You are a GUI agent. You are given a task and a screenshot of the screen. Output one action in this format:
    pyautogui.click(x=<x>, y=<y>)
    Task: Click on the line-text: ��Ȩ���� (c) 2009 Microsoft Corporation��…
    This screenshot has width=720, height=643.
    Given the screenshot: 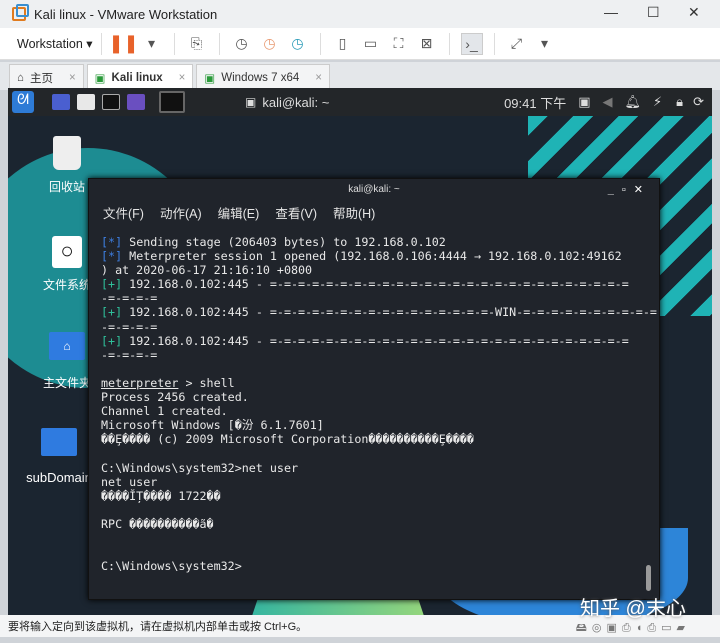 What is the action you would take?
    pyautogui.click(x=287, y=439)
    